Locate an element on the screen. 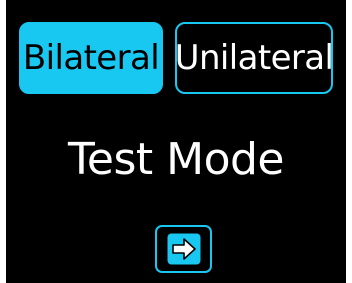  next-button is located at coordinates (183, 249).